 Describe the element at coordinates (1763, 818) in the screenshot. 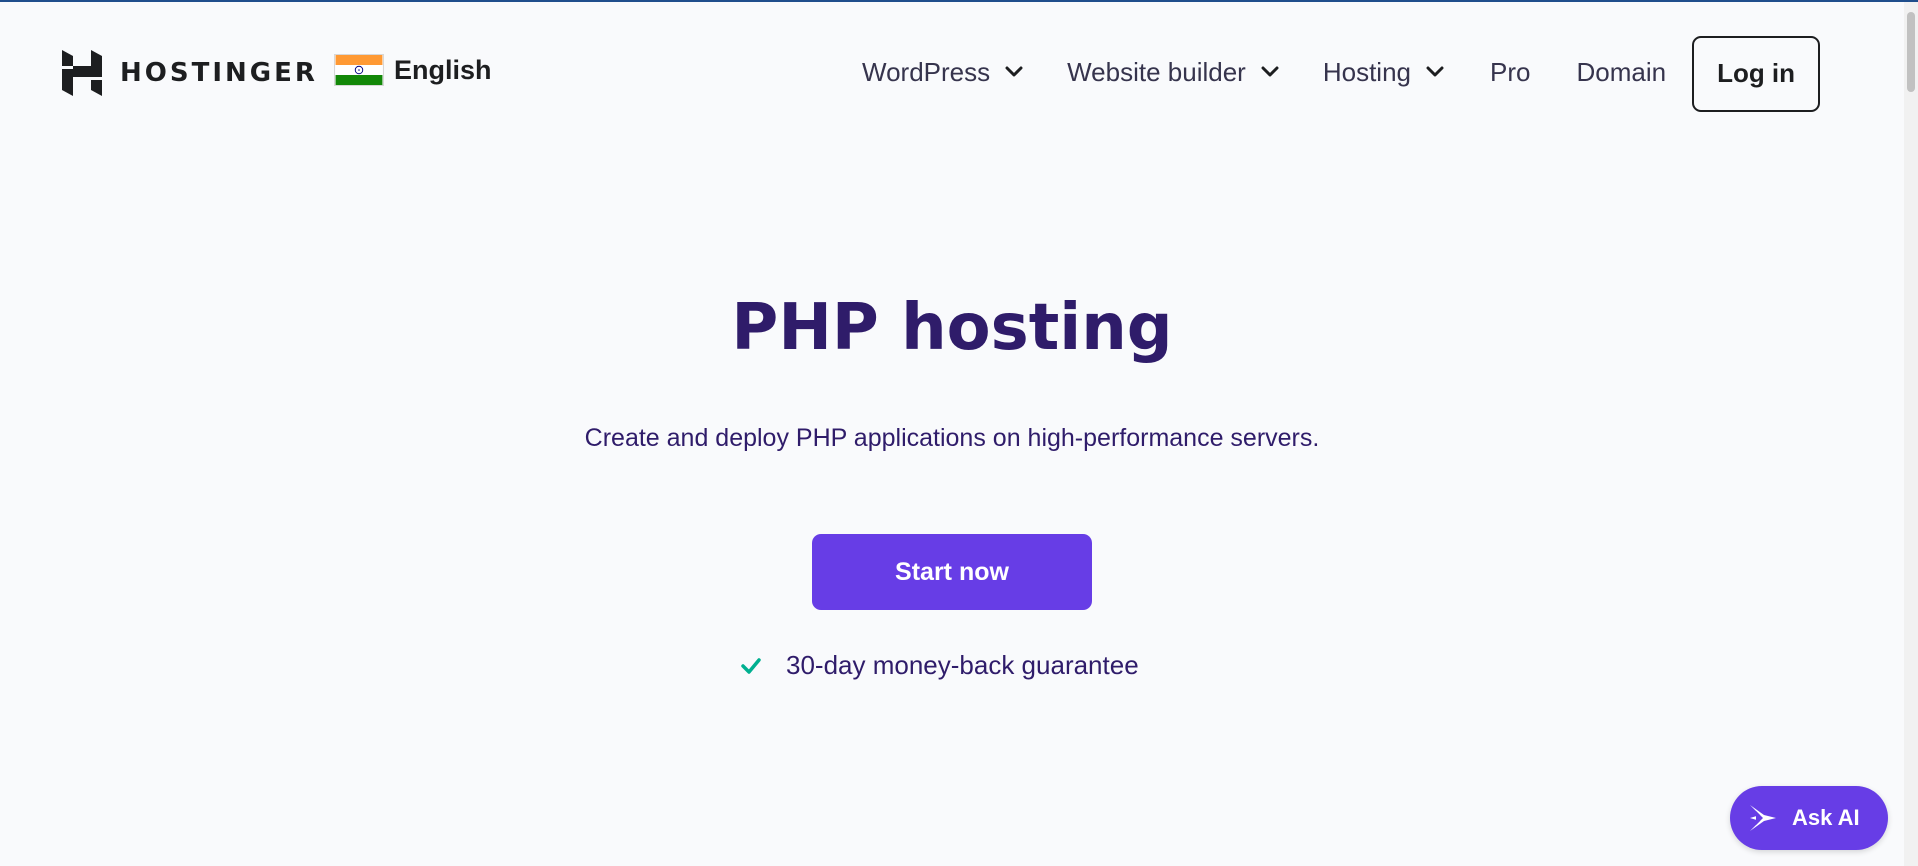

I see `ai-sparkle-icon` at that location.